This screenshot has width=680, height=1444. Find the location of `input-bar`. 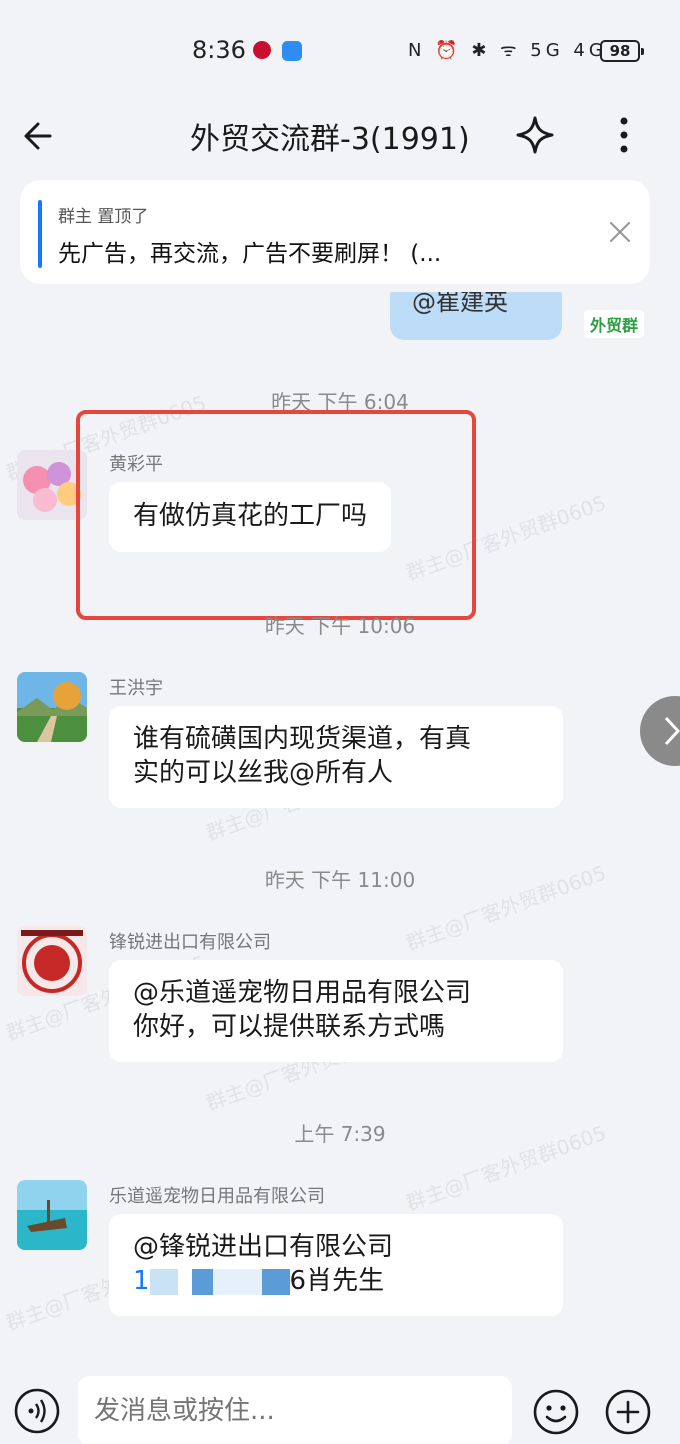

input-bar is located at coordinates (340, 1401).